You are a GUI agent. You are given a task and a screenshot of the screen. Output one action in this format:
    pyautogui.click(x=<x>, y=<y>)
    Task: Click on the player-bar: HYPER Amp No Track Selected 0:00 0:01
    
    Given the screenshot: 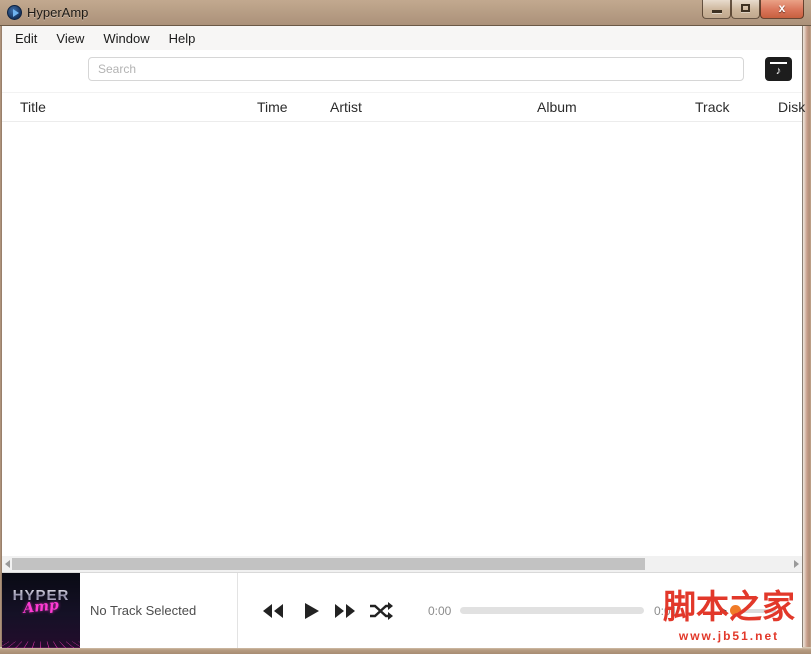 What is the action you would take?
    pyautogui.click(x=402, y=610)
    